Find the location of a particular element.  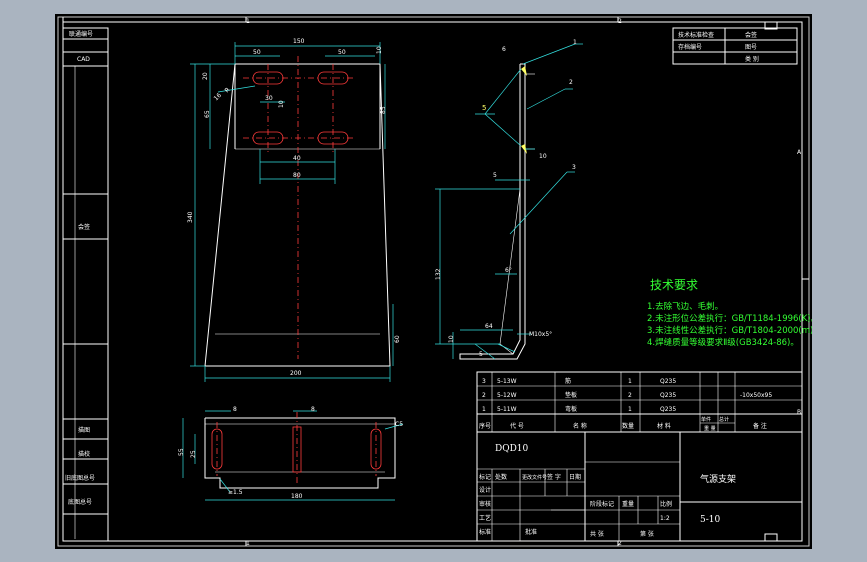

left-cell-0: 联通编号 is located at coordinates (81, 34).